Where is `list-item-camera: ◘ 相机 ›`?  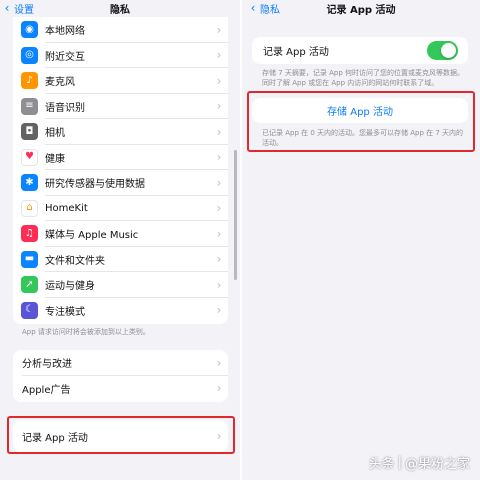 list-item-camera: ◘ 相机 › is located at coordinates (120, 132).